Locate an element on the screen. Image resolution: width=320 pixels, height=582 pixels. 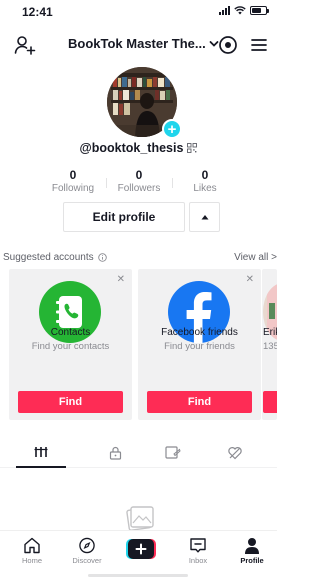
tab-private is located at coordinates (115, 454).